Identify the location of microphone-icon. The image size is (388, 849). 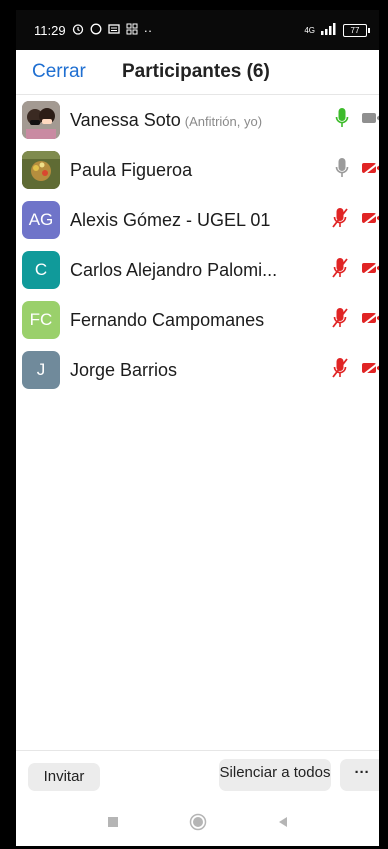
(342, 170).